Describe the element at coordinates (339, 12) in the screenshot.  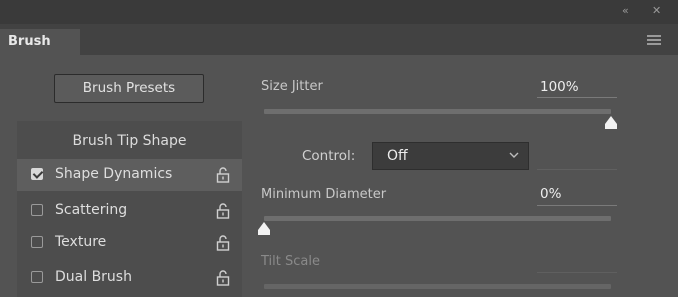
I see `panel-title-strip` at that location.